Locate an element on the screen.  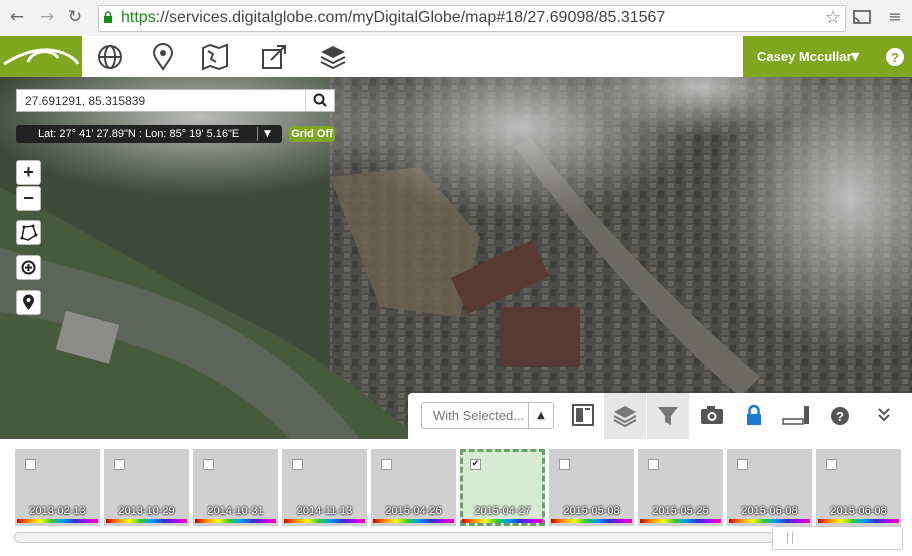
place-marker-button is located at coordinates (28, 302).